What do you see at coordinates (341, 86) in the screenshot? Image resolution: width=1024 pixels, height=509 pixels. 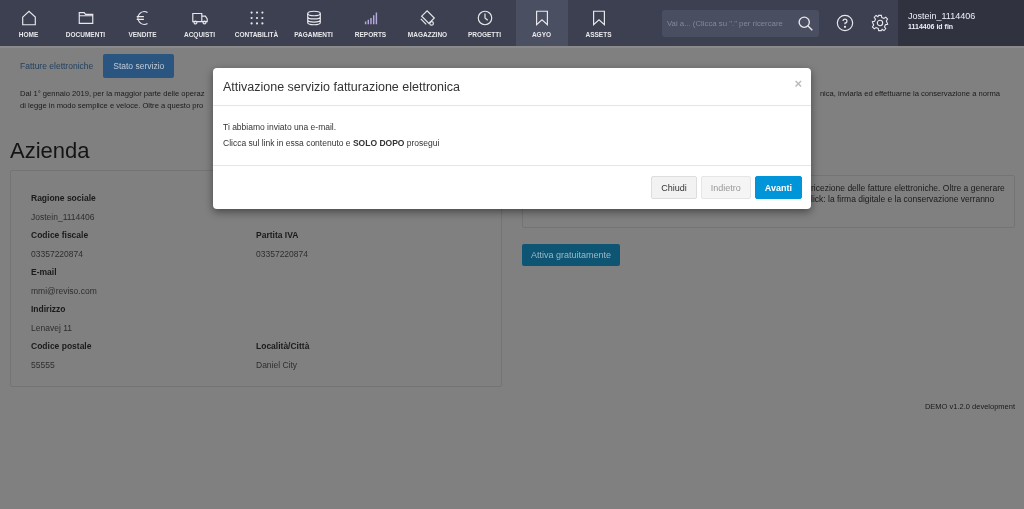 I see `modal-title: Attivazione servizio fatturazione elettronica` at bounding box center [341, 86].